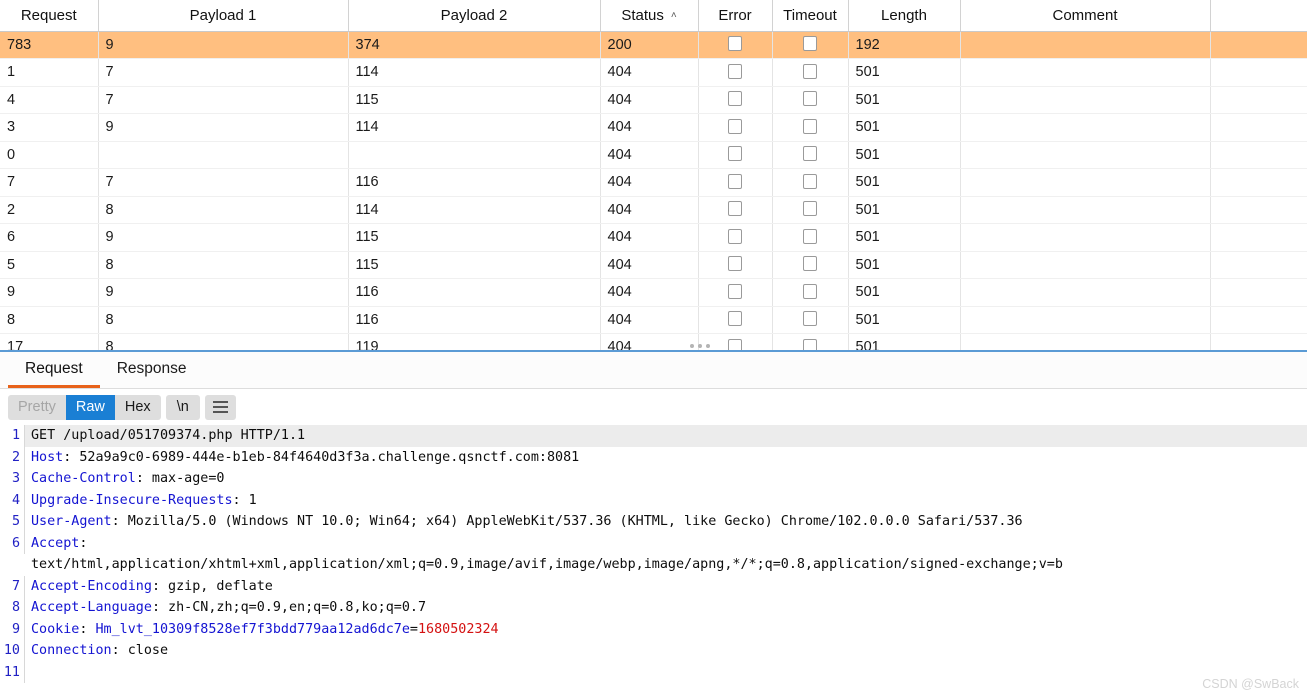 Image resolution: width=1307 pixels, height=696 pixels. I want to click on cell-timeout, so click(810, 155).